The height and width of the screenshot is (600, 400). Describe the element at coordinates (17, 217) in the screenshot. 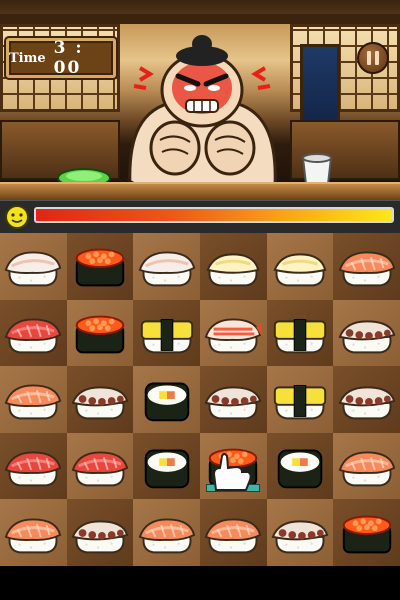

I see `smiley-icon` at that location.